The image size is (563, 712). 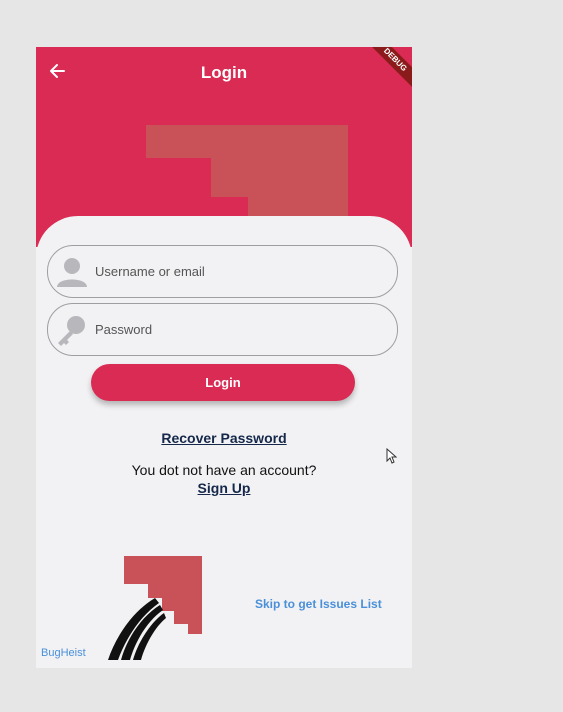 What do you see at coordinates (247, 177) in the screenshot?
I see `header-logo` at bounding box center [247, 177].